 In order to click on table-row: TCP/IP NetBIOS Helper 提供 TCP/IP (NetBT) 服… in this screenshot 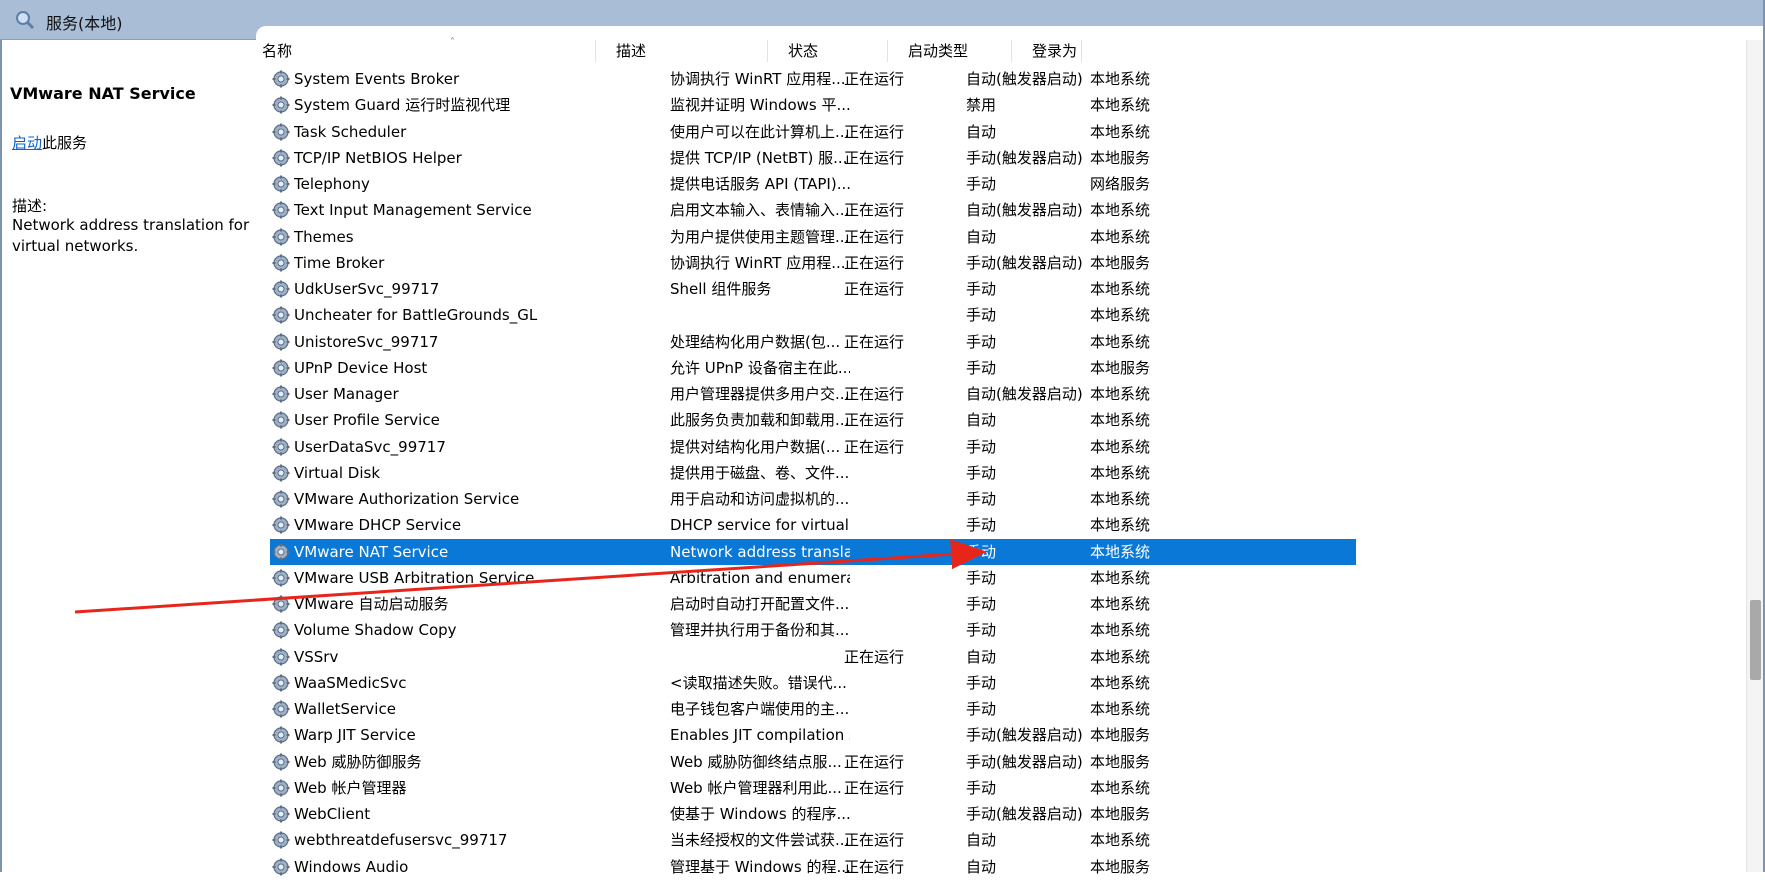, I will do `click(813, 158)`.